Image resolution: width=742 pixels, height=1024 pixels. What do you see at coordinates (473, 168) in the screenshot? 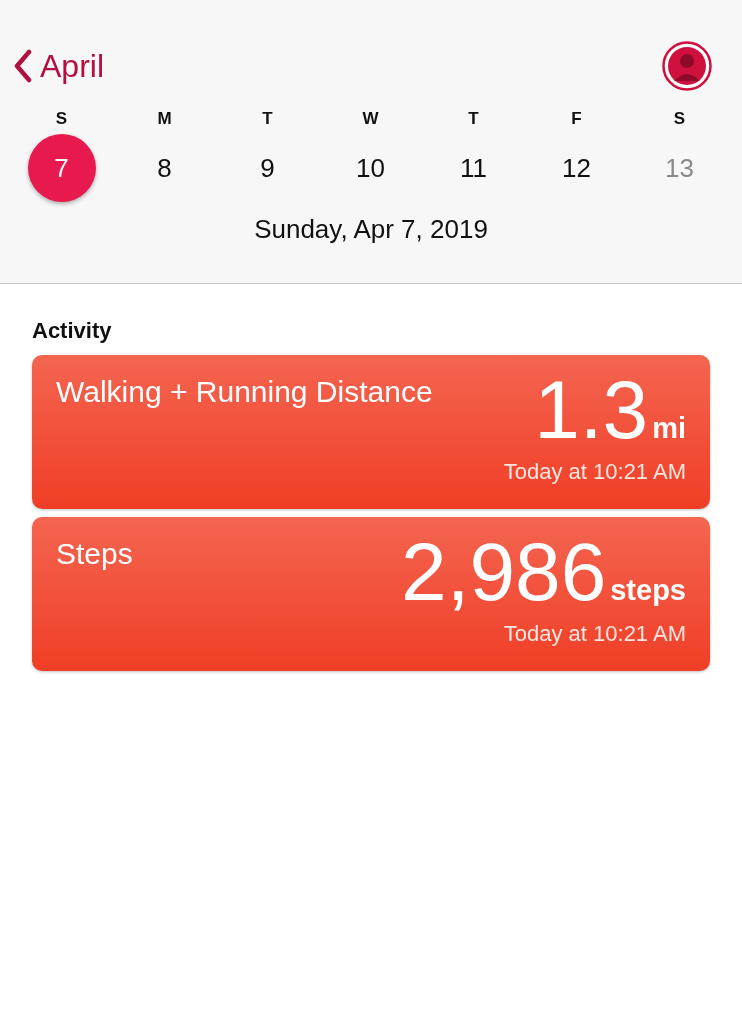
I see `day-button: 11` at bounding box center [473, 168].